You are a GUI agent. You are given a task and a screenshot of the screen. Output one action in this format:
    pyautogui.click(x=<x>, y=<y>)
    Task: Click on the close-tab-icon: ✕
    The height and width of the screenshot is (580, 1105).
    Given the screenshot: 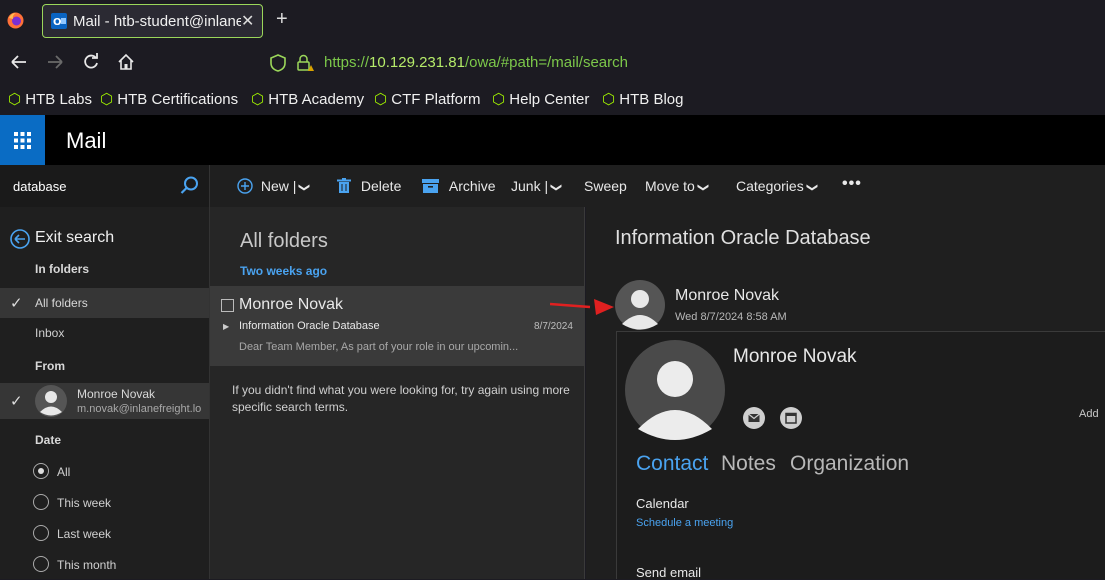 What is the action you would take?
    pyautogui.click(x=247, y=21)
    